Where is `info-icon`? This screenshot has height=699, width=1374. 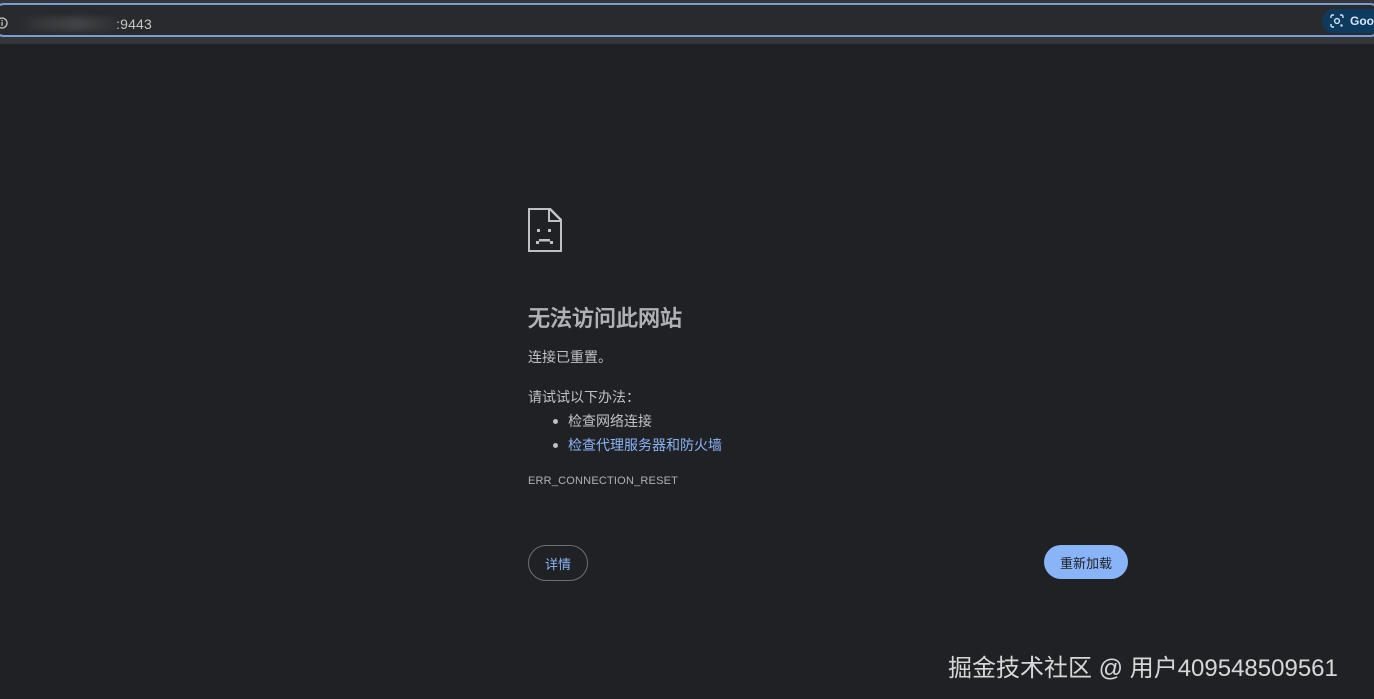
info-icon is located at coordinates (4, 23).